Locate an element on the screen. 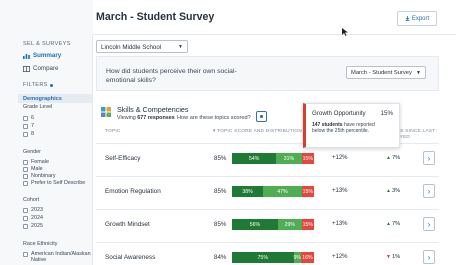  distribution-segment: 9% is located at coordinates (297, 257).